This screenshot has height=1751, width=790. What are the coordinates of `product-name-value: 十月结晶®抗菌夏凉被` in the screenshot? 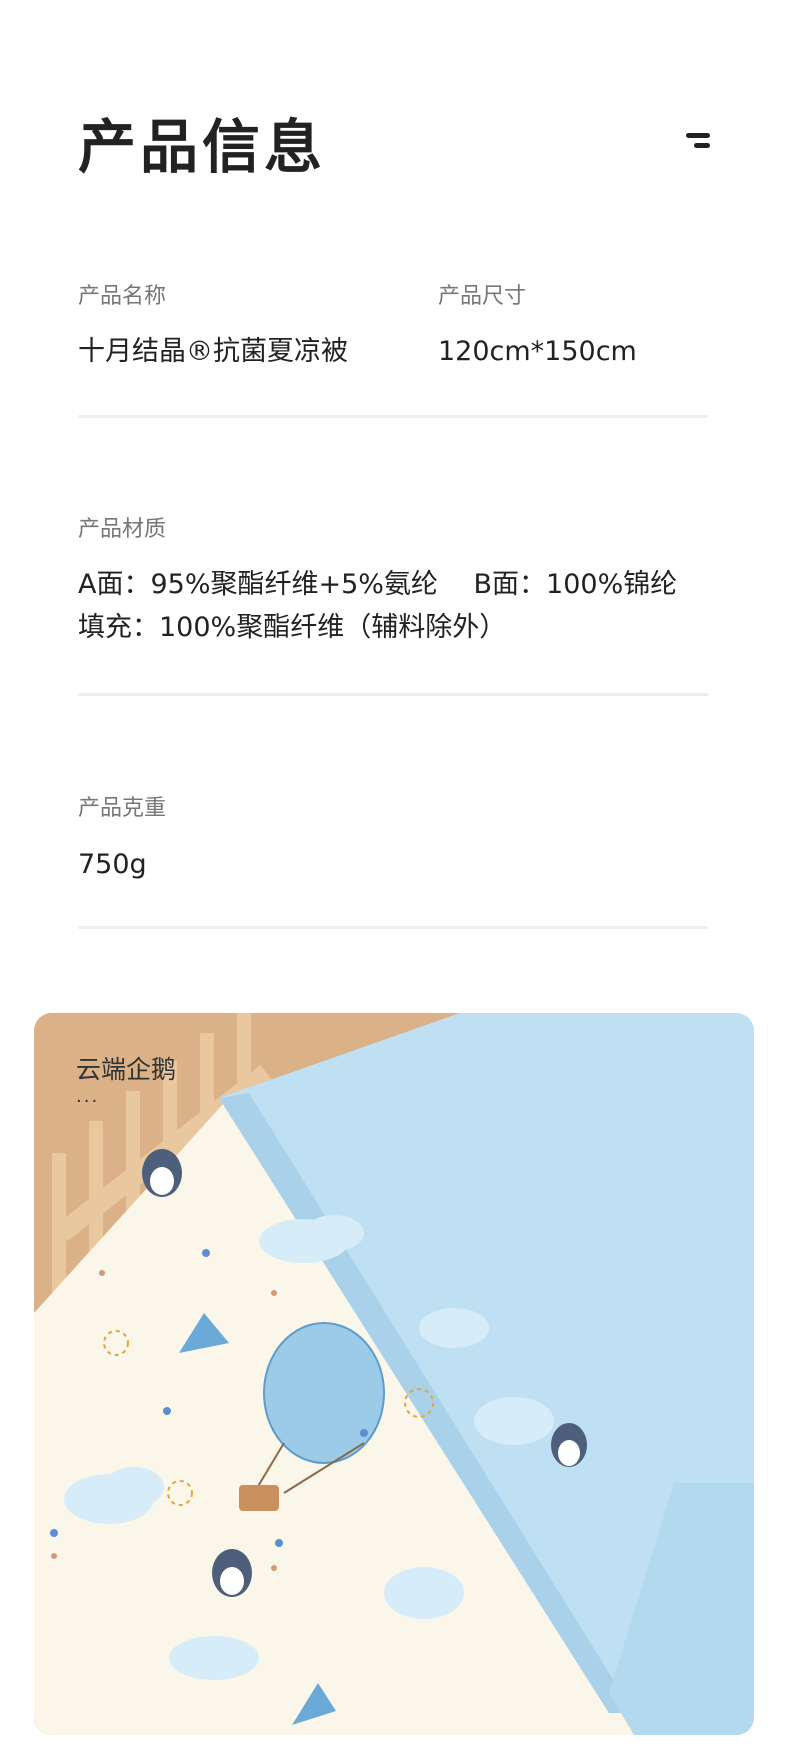 It's located at (213, 351).